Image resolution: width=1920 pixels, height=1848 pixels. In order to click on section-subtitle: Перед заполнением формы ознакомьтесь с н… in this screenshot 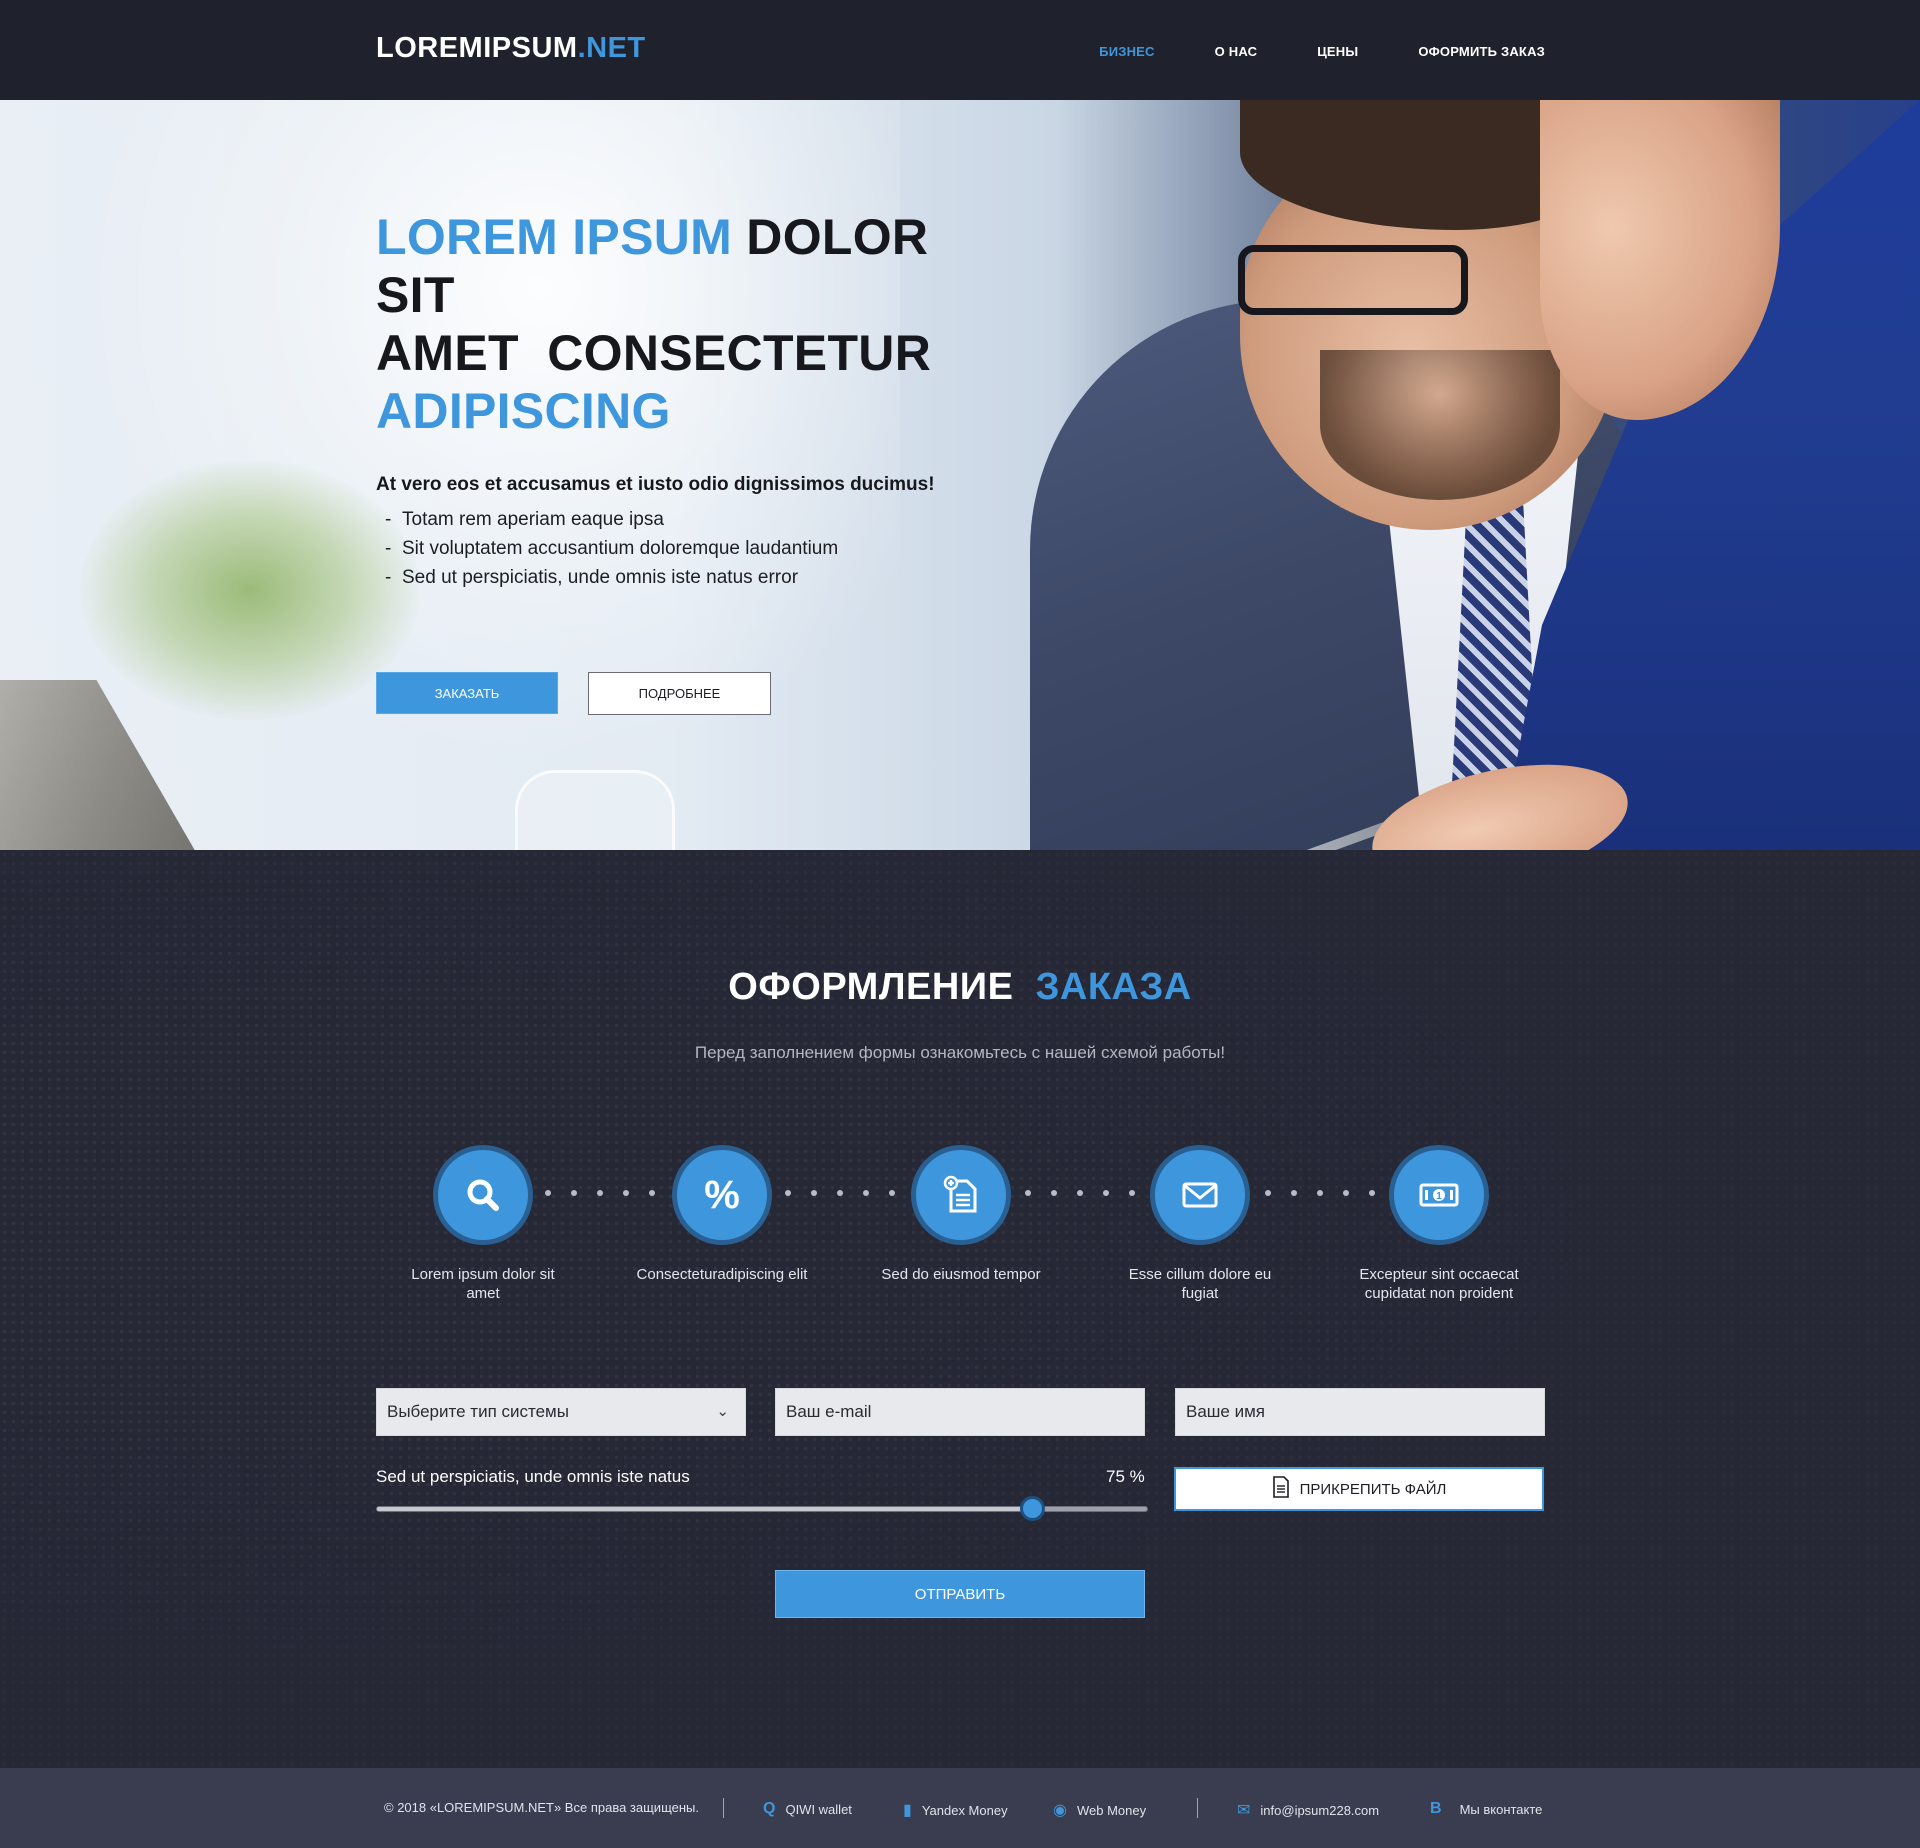, I will do `click(960, 1052)`.